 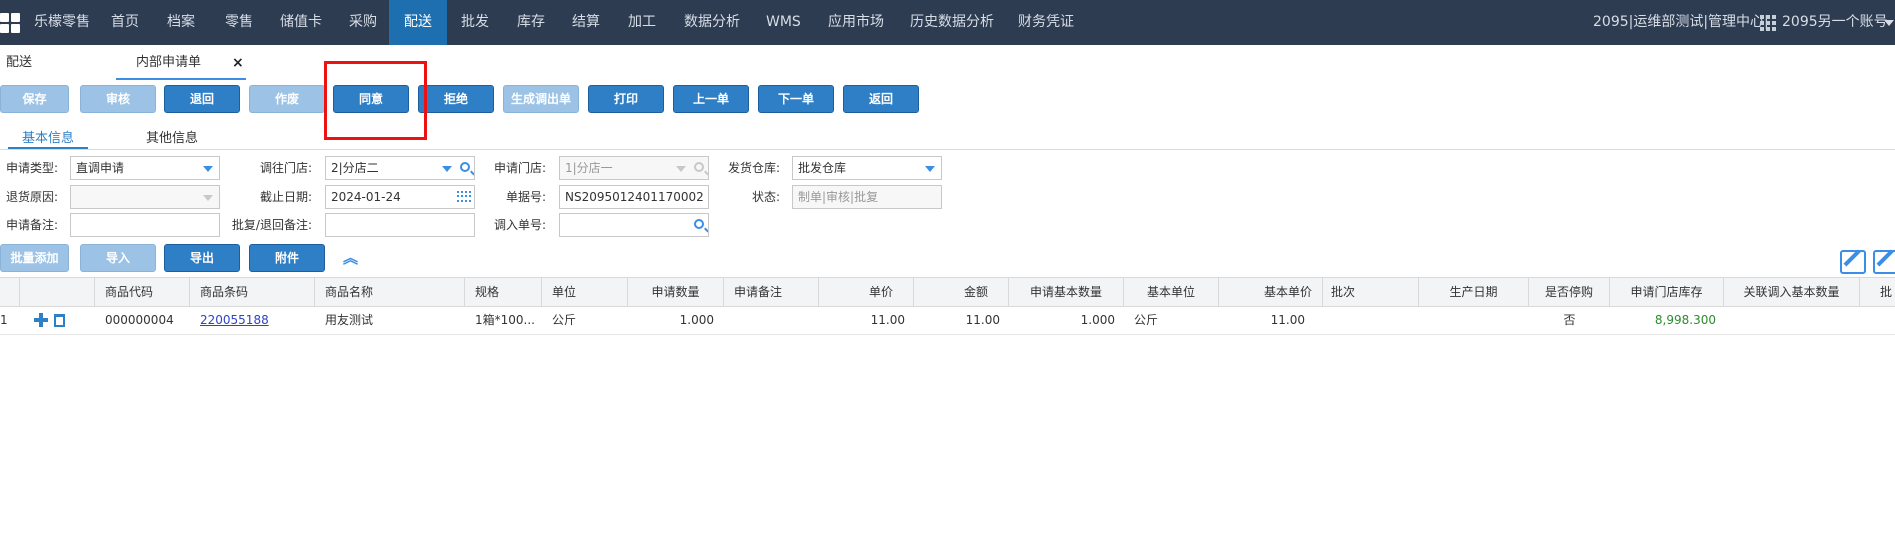 I want to click on nav-item-retail: 零售, so click(x=239, y=22).